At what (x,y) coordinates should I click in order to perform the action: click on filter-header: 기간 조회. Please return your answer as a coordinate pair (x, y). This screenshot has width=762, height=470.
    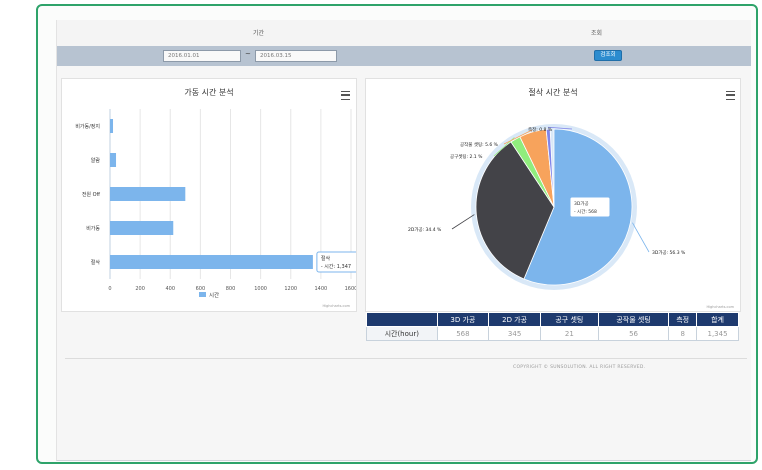
    Looking at the image, I should click on (404, 33).